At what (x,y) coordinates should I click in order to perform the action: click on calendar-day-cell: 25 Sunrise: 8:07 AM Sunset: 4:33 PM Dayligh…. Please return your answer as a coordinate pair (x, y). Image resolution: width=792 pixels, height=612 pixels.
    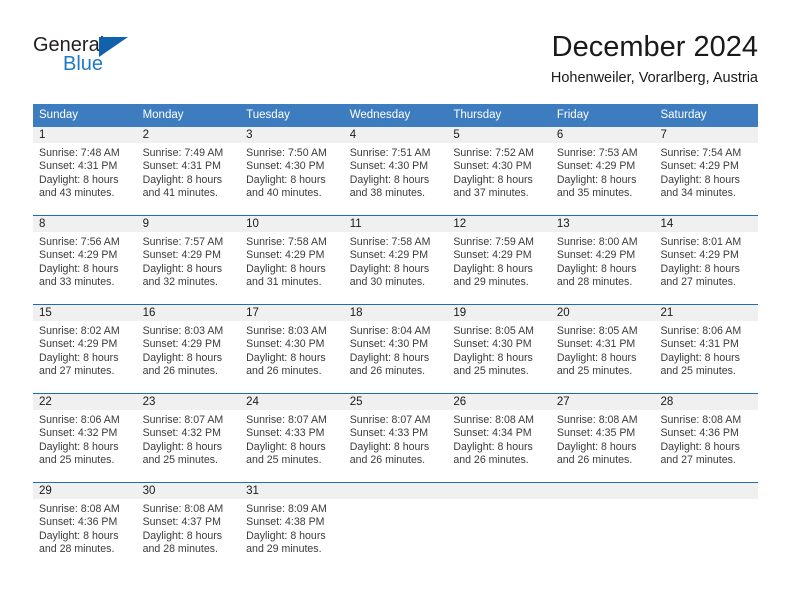
    Looking at the image, I should click on (395, 438).